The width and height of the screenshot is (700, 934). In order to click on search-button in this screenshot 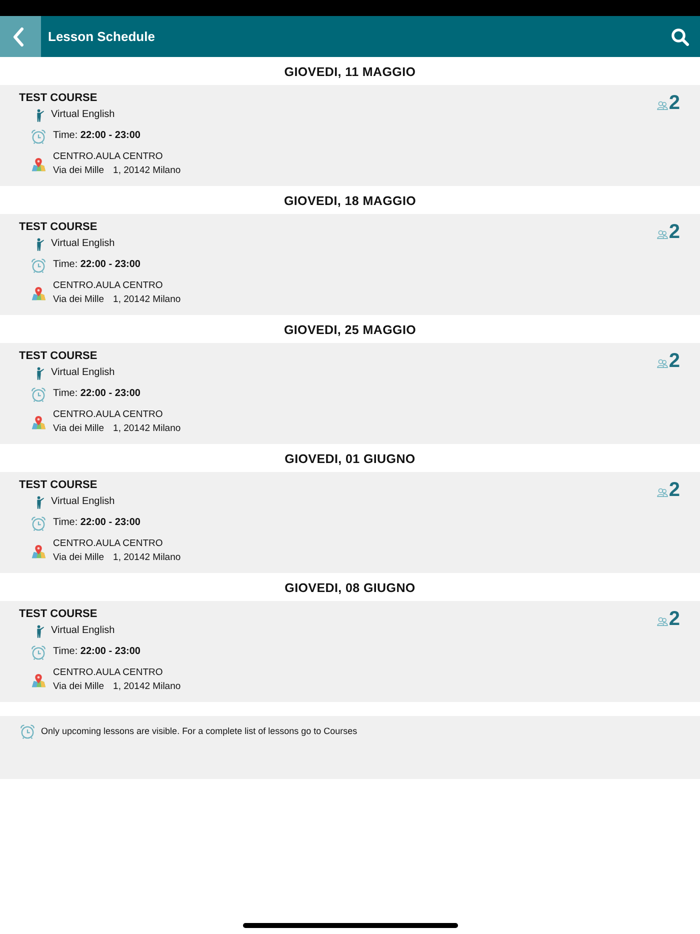, I will do `click(680, 37)`.